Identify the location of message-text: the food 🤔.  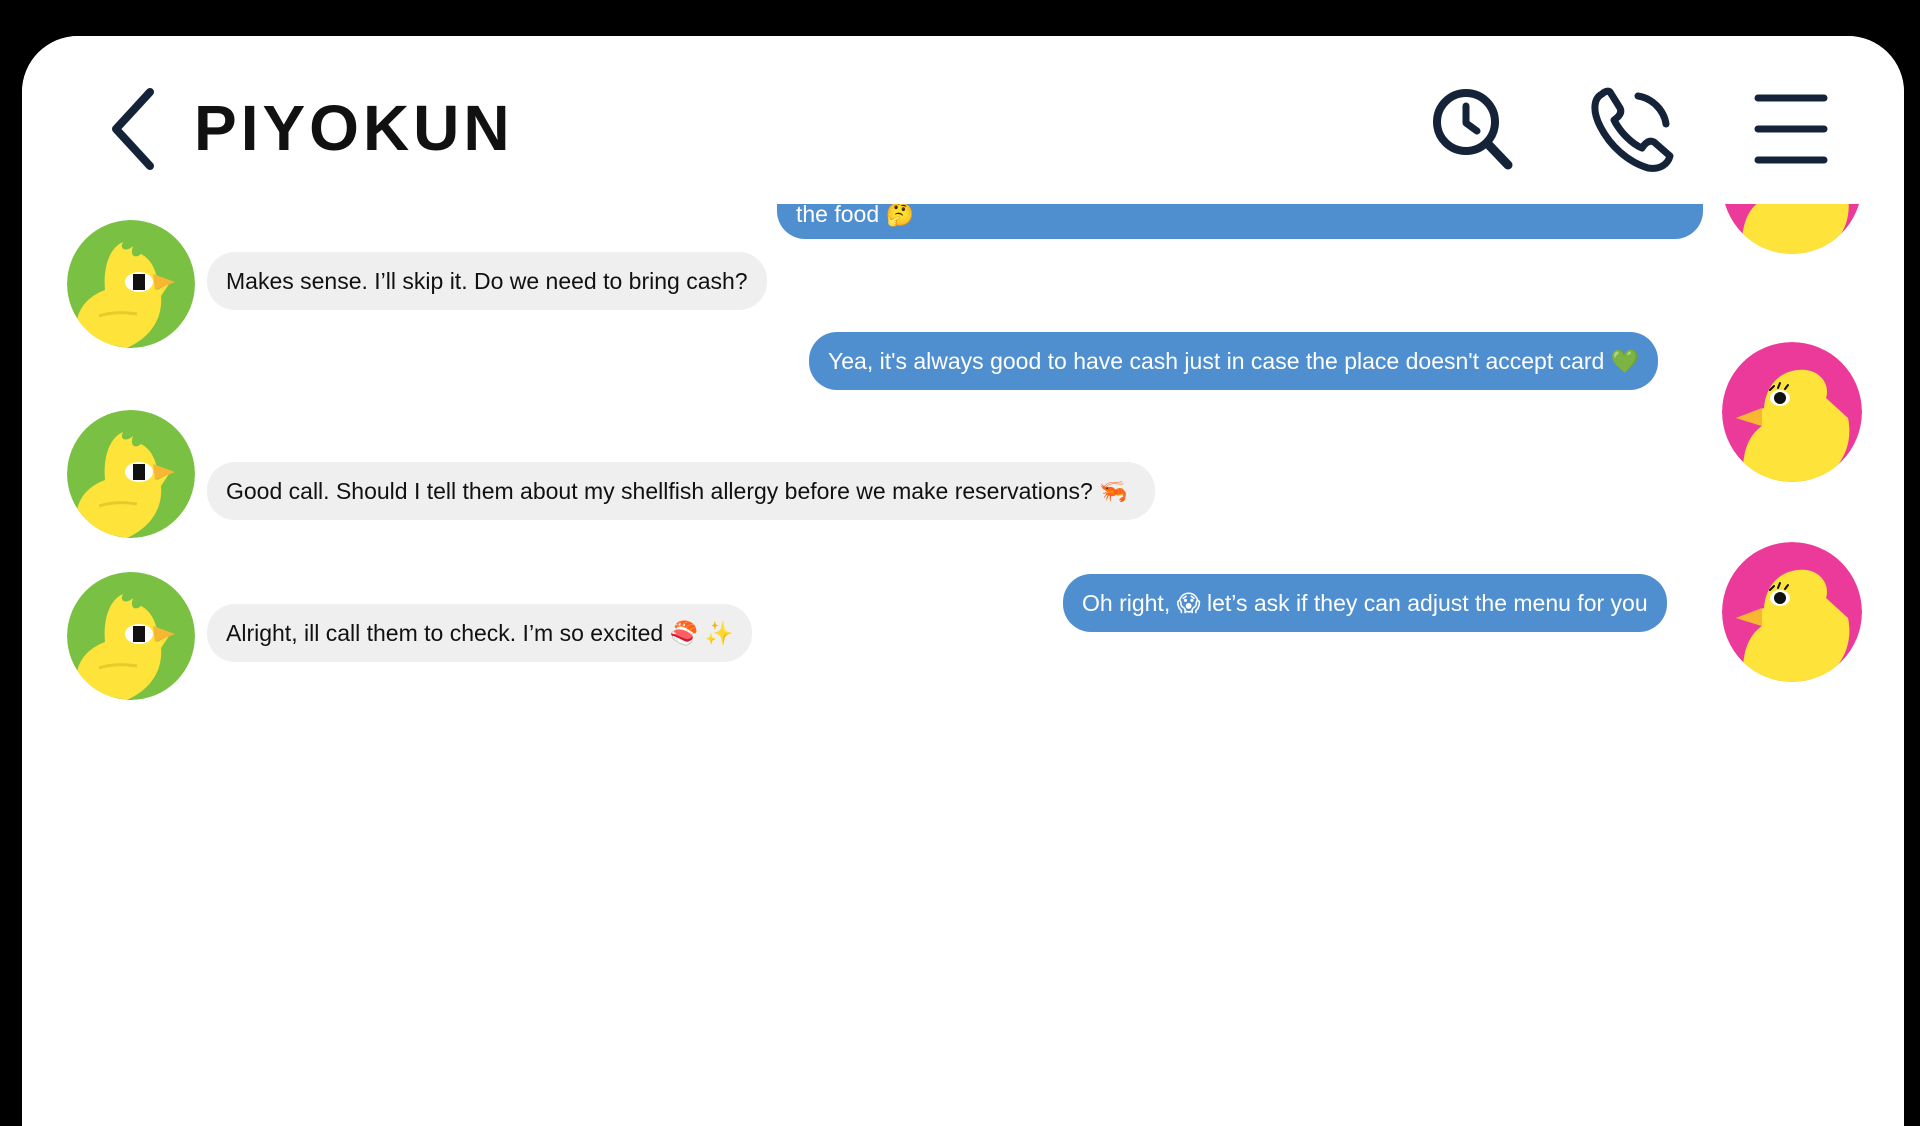
(855, 214).